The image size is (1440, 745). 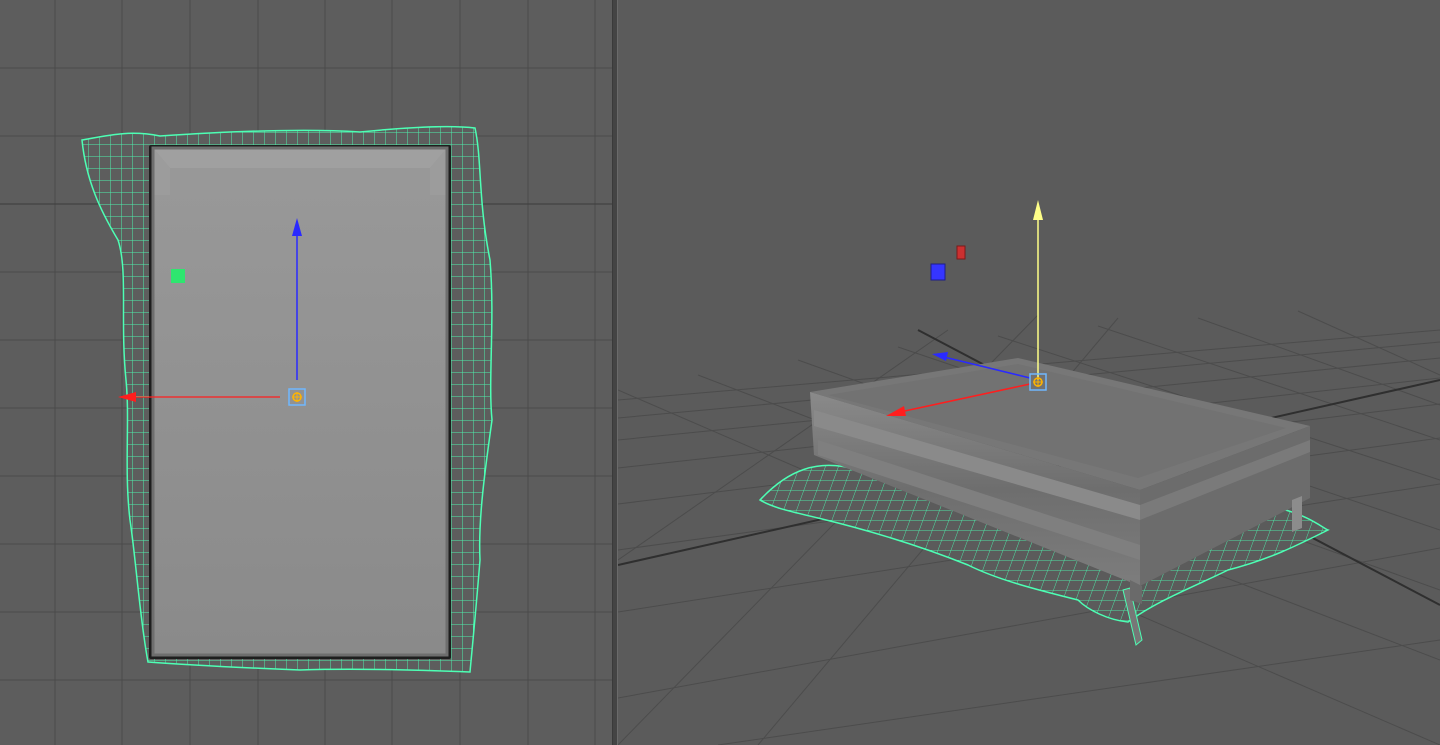 I want to click on box-mesh-top, so click(x=300, y=402).